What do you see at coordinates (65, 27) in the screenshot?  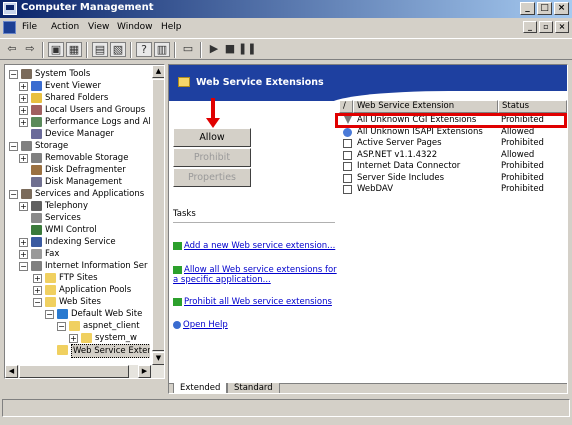 I see `menu-action: Action` at bounding box center [65, 27].